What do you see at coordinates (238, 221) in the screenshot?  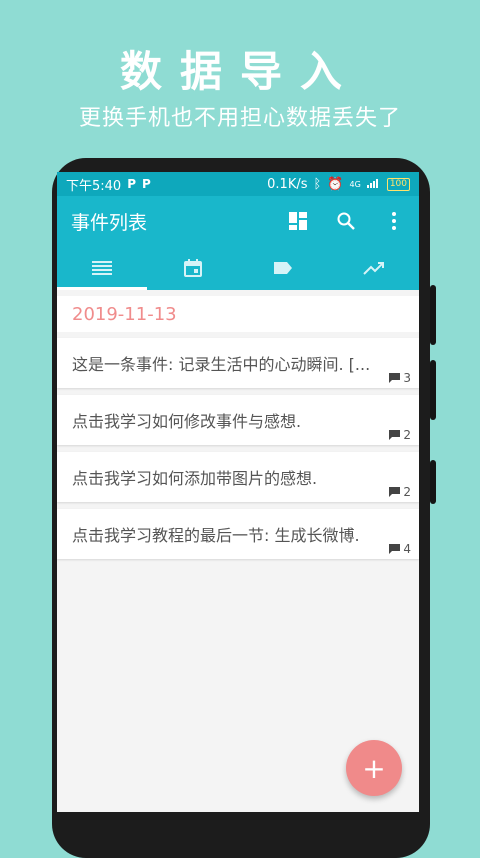 I see `app-bar: 事件列表` at bounding box center [238, 221].